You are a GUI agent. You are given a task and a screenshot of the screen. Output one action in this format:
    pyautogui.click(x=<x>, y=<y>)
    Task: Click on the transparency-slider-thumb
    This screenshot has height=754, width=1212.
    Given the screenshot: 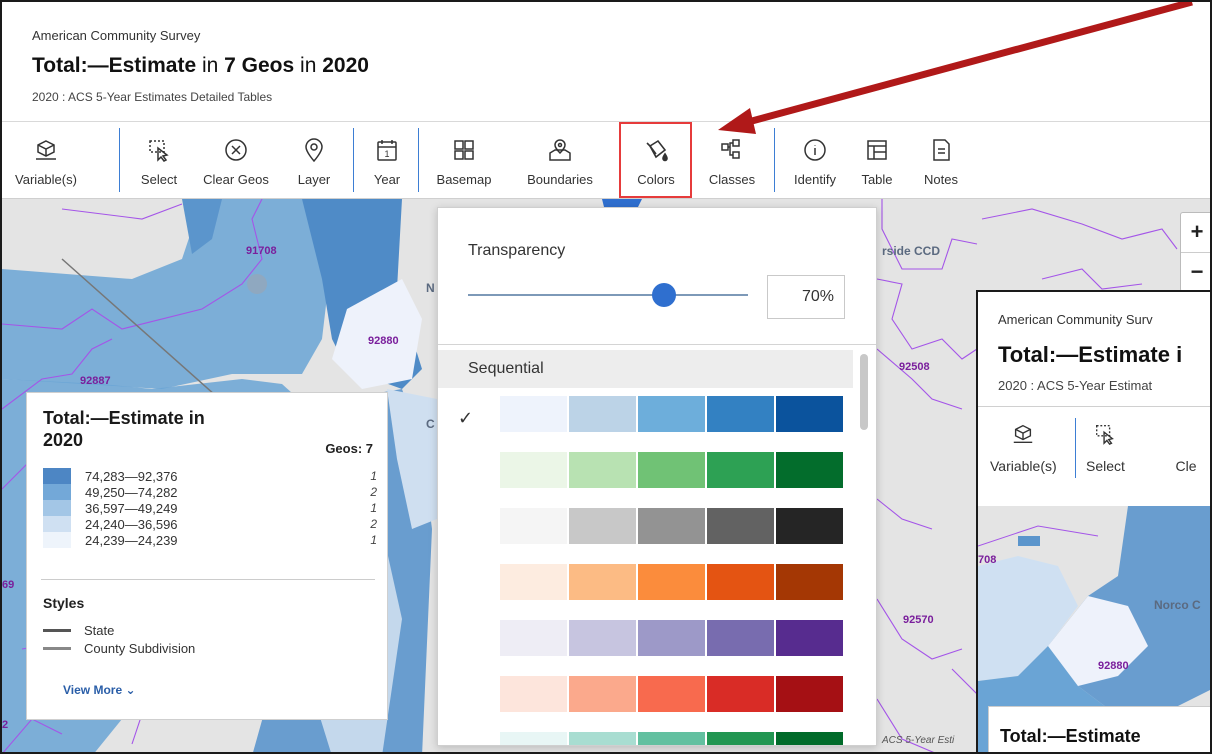 What is the action you would take?
    pyautogui.click(x=664, y=295)
    